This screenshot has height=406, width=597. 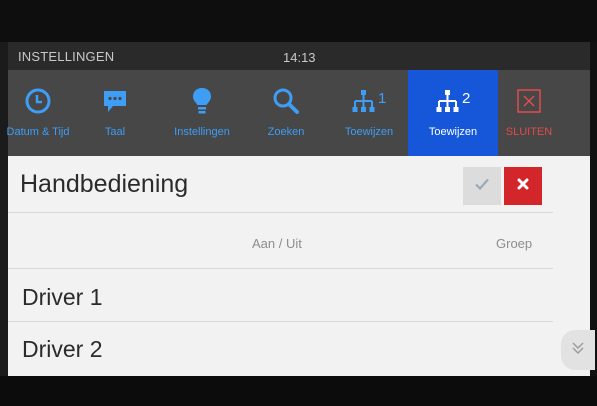 What do you see at coordinates (202, 101) in the screenshot?
I see `lightbulb-icon` at bounding box center [202, 101].